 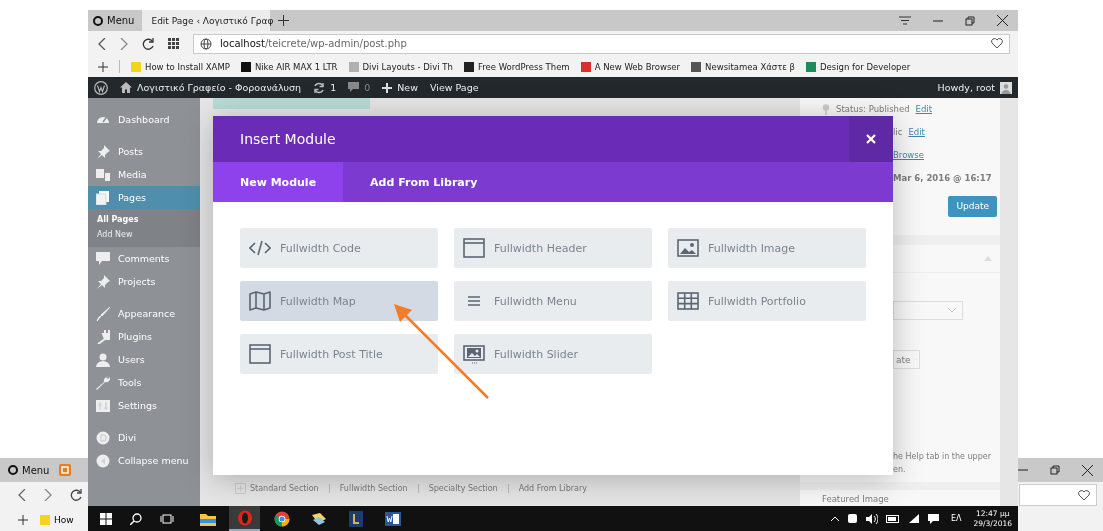 What do you see at coordinates (908, 154) in the screenshot?
I see `browse-link: Browse` at bounding box center [908, 154].